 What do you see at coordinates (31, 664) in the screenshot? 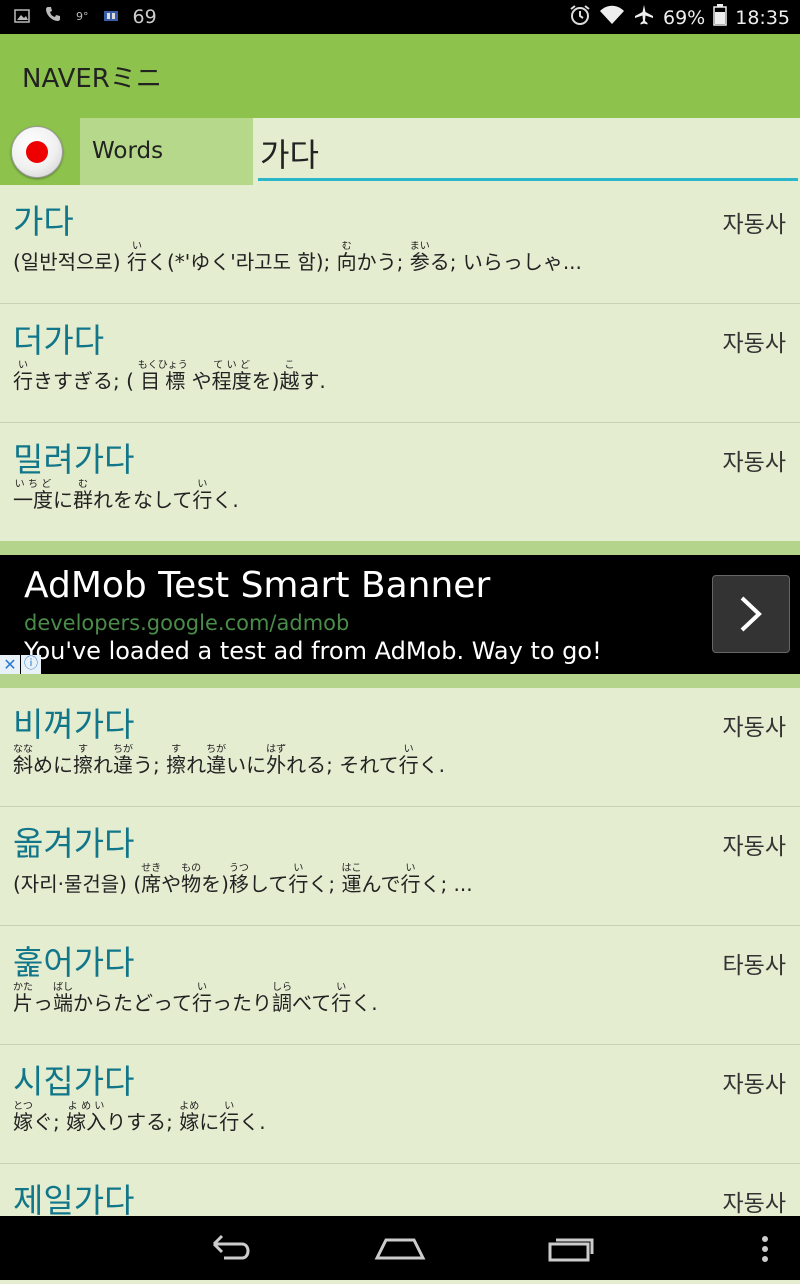
I see `ad-info-icon: ⓘ` at bounding box center [31, 664].